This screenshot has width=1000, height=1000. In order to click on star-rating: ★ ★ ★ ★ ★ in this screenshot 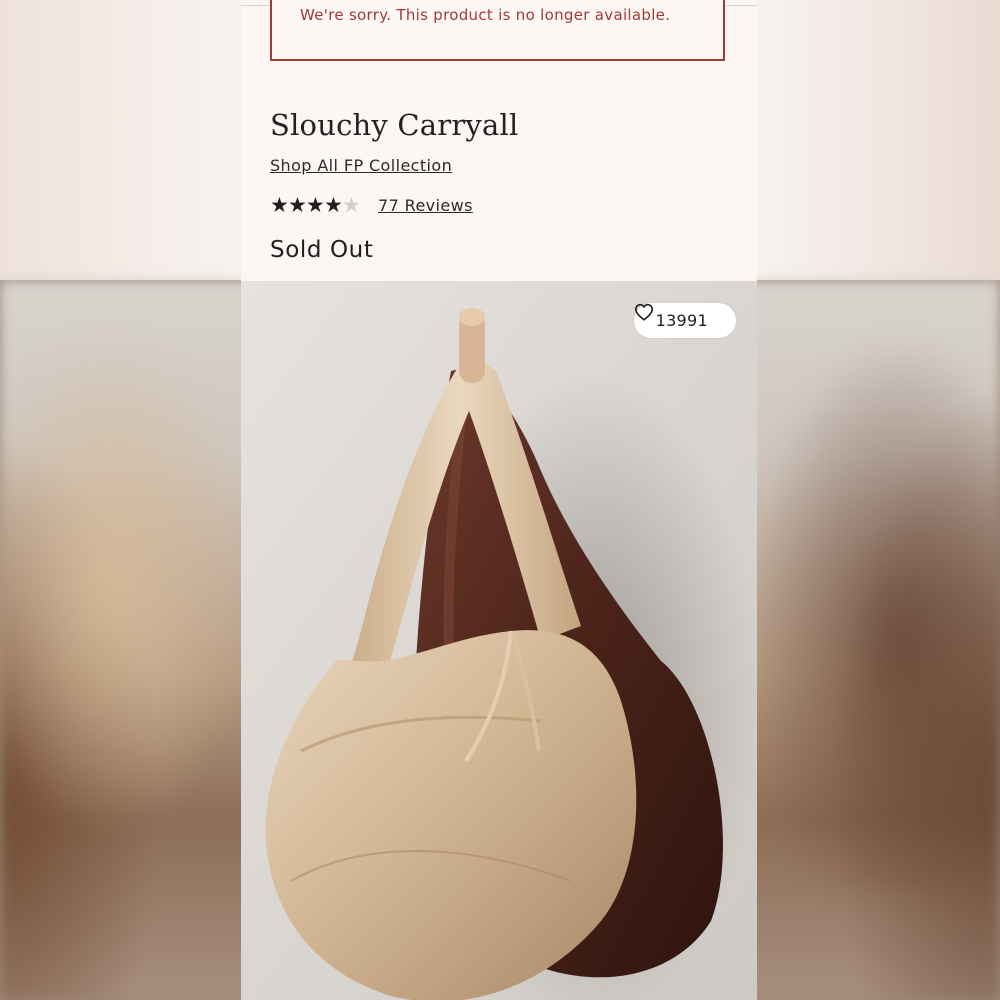, I will do `click(315, 205)`.